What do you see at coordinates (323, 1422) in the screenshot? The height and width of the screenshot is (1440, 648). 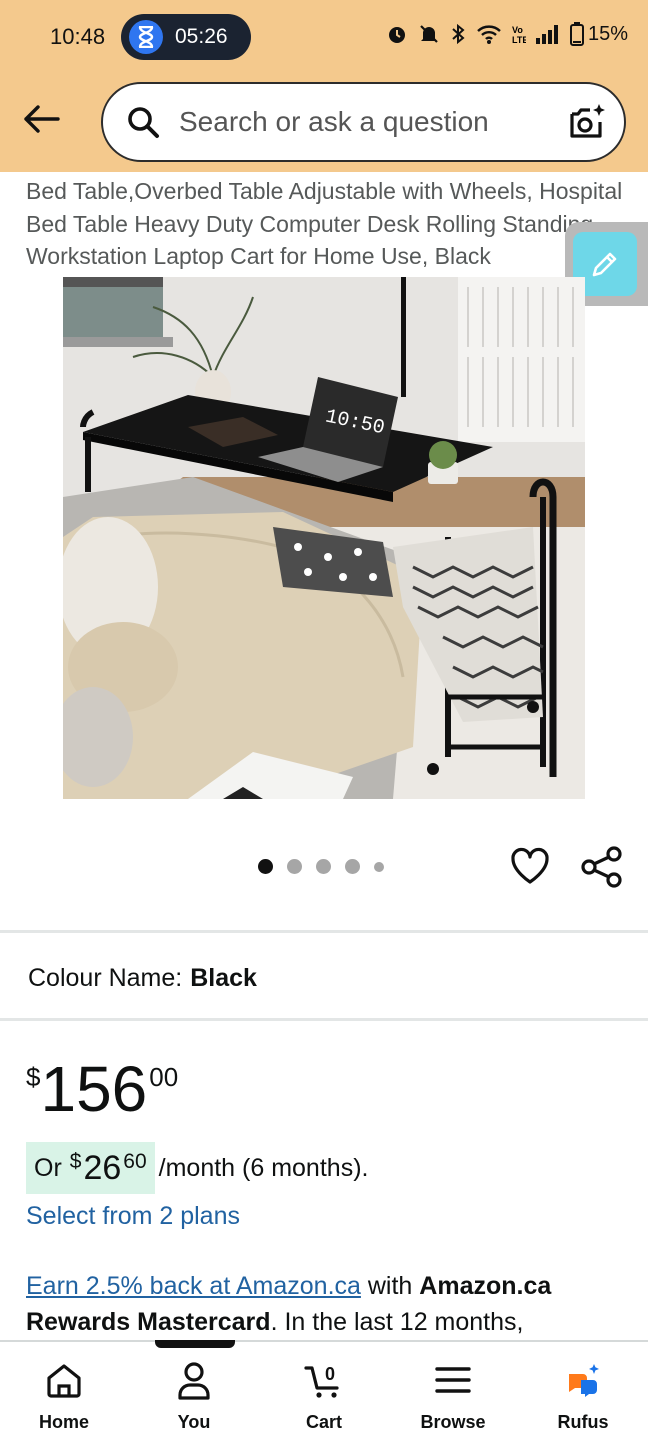 I see `nav-cart-label: Cart` at bounding box center [323, 1422].